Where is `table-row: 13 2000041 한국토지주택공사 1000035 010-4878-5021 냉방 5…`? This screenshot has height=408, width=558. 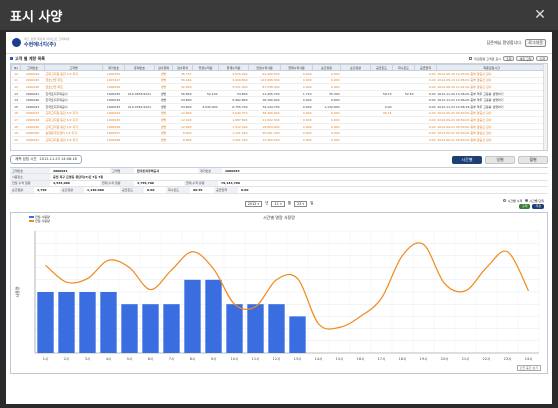 table-row: 13 2000041 한국토지주택공사 1000035 010-4878-5021 냉방 5… is located at coordinates (279, 94).